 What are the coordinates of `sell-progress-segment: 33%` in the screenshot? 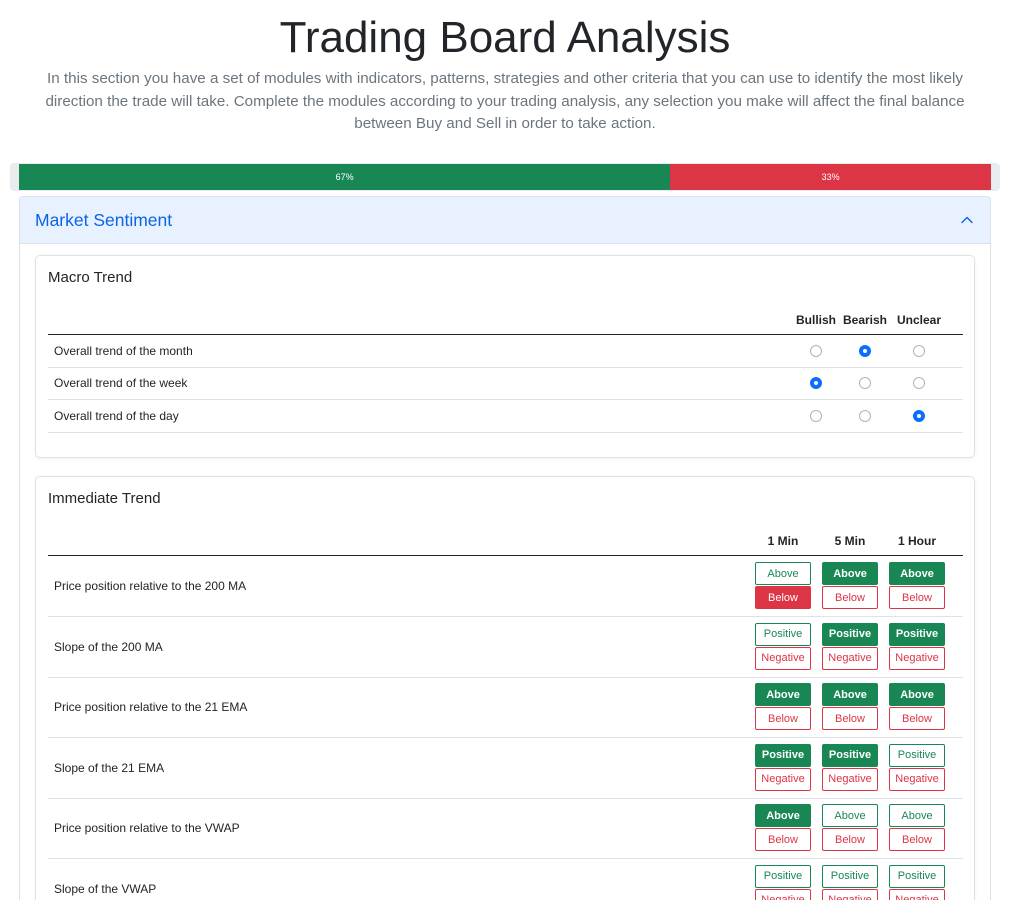 It's located at (830, 177).